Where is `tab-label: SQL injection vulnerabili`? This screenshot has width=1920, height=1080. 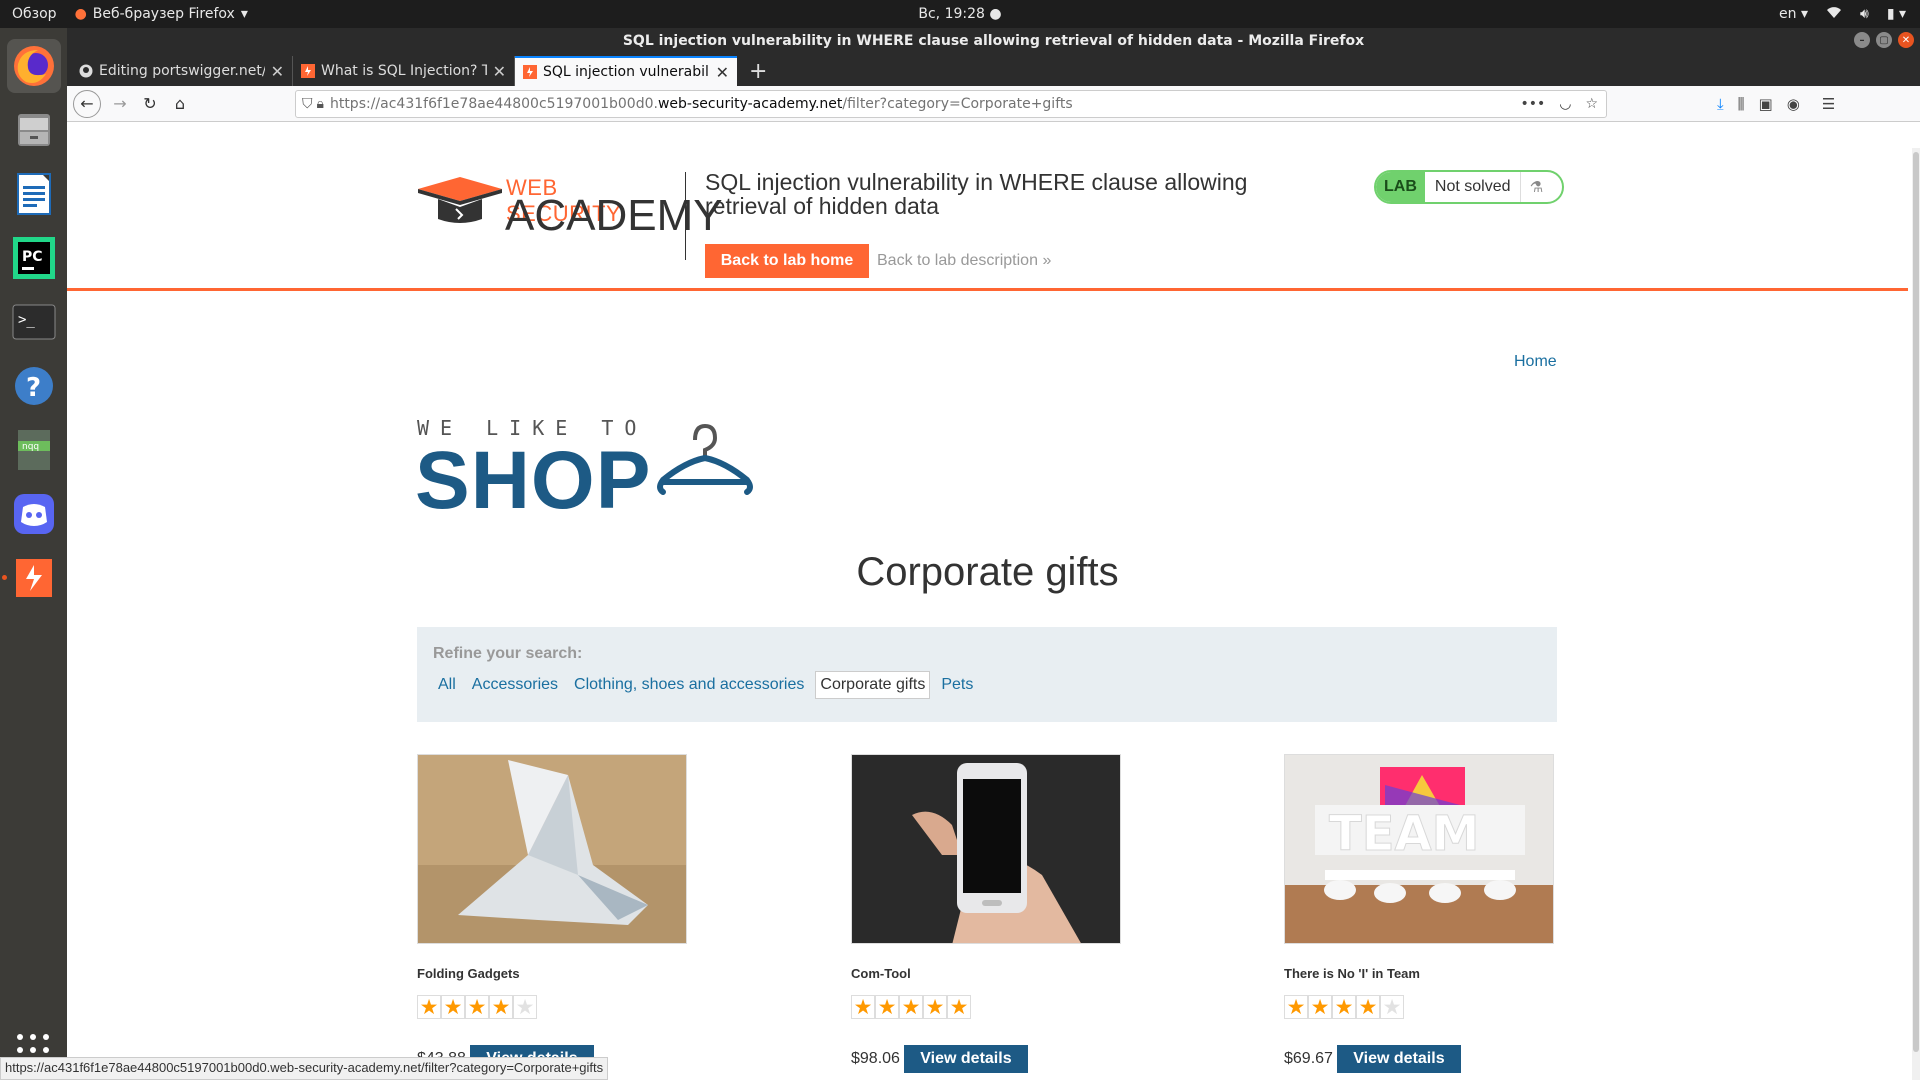
tab-label: SQL injection vulnerabili is located at coordinates (626, 72).